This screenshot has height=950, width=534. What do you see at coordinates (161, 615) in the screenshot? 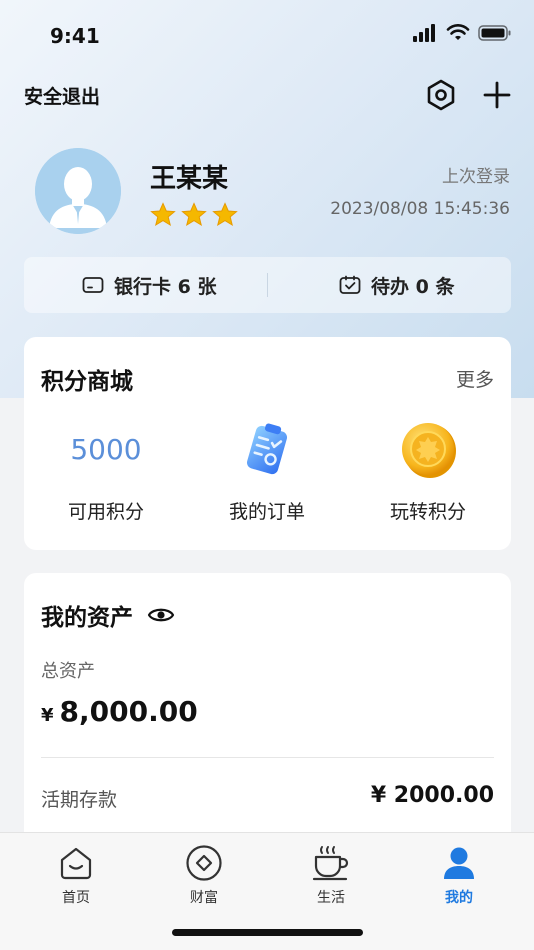
I see `eye-icon` at bounding box center [161, 615].